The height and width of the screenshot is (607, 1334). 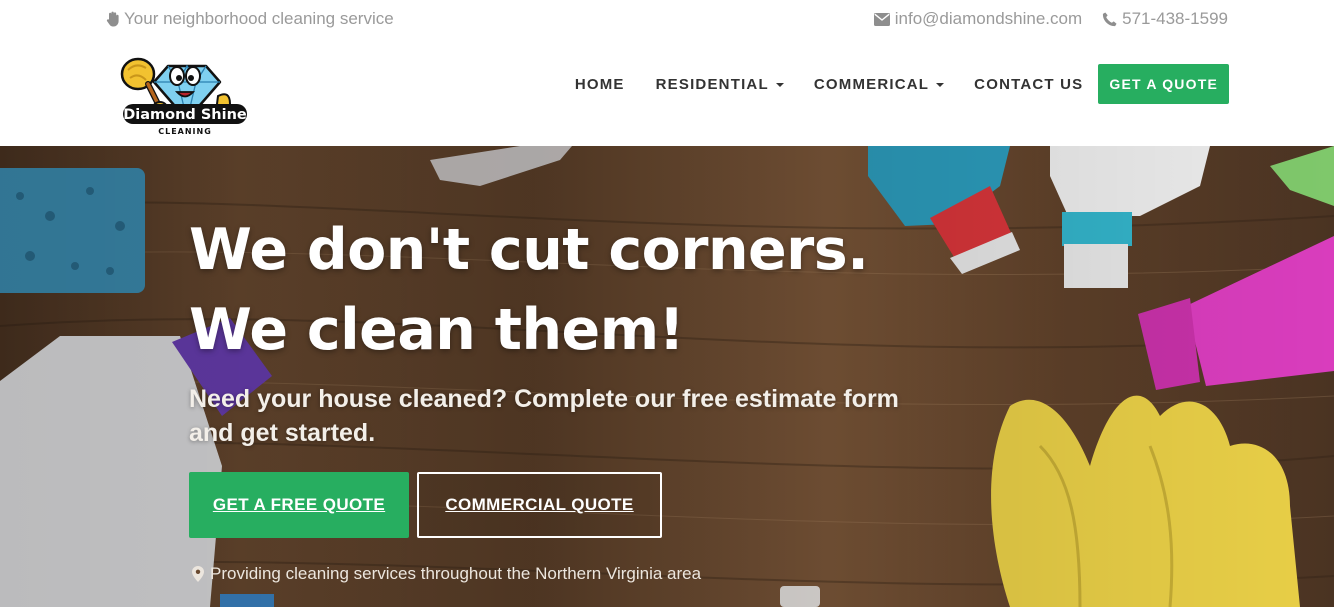 I want to click on nav-home: HOME, so click(x=600, y=84).